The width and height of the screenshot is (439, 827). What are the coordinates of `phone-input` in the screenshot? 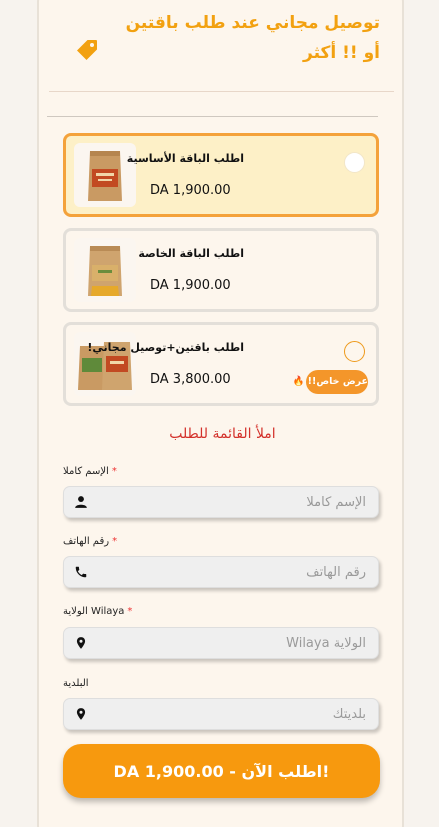 It's located at (236, 572).